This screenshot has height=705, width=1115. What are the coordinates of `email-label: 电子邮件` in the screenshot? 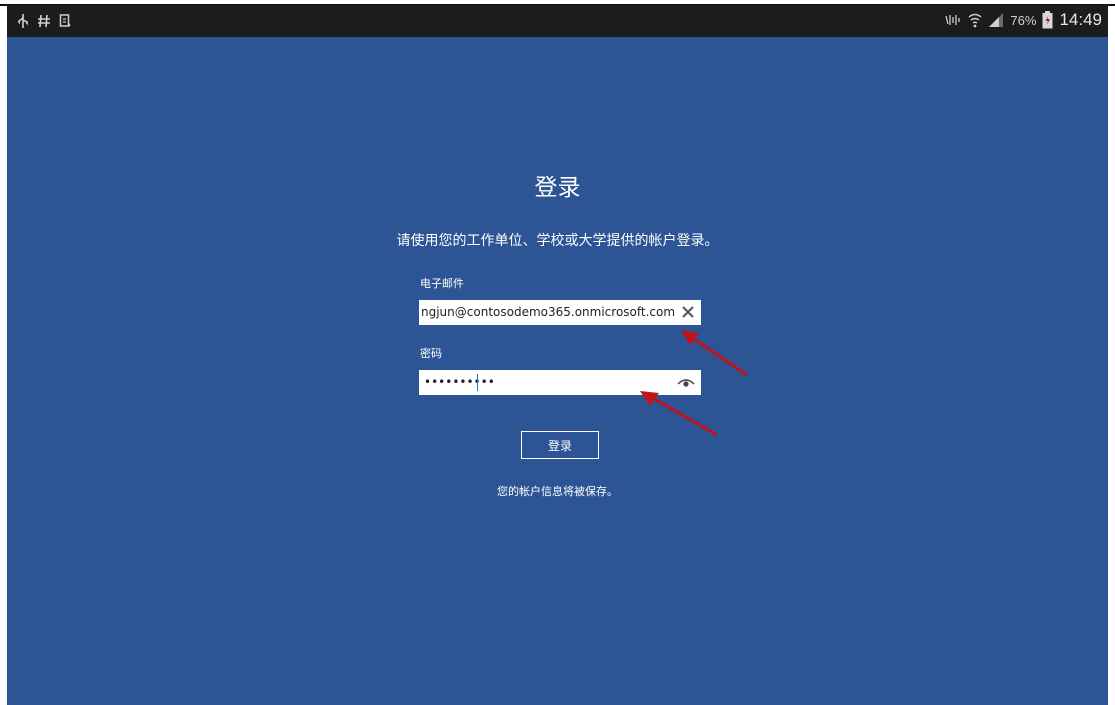 It's located at (442, 283).